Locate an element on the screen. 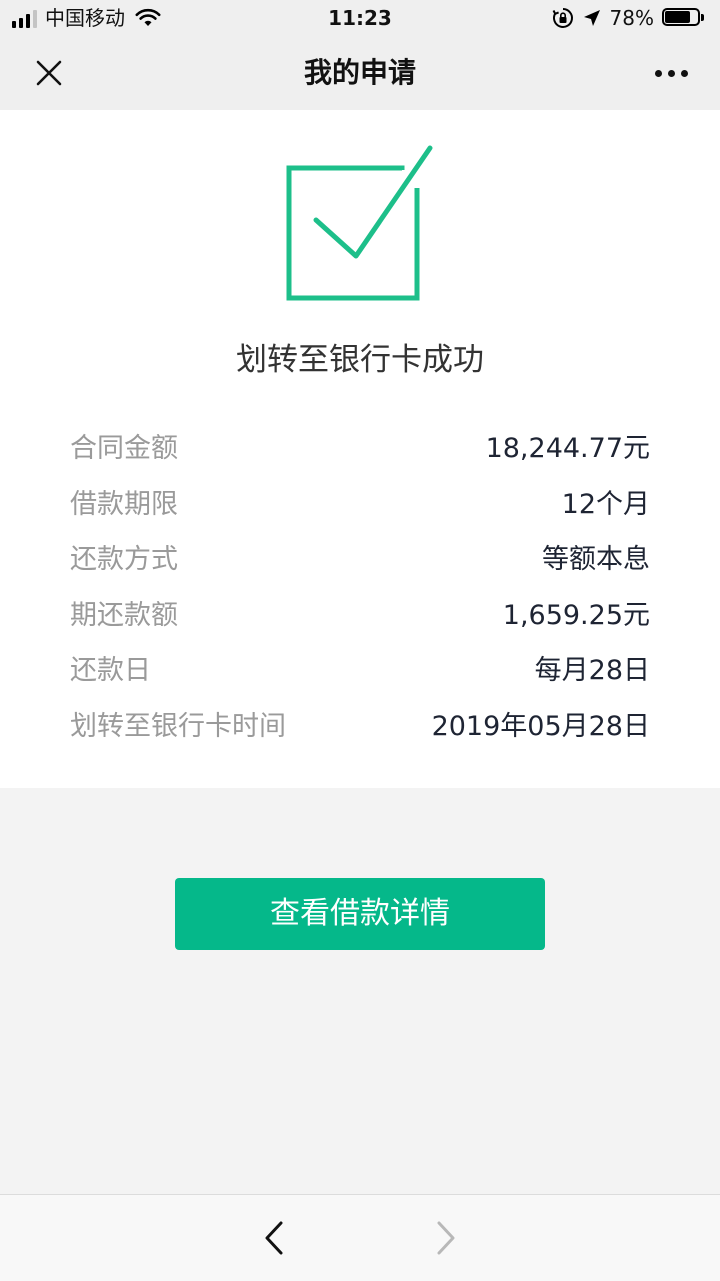 This screenshot has width=720, height=1281. detail-label: 还款日 is located at coordinates (110, 671).